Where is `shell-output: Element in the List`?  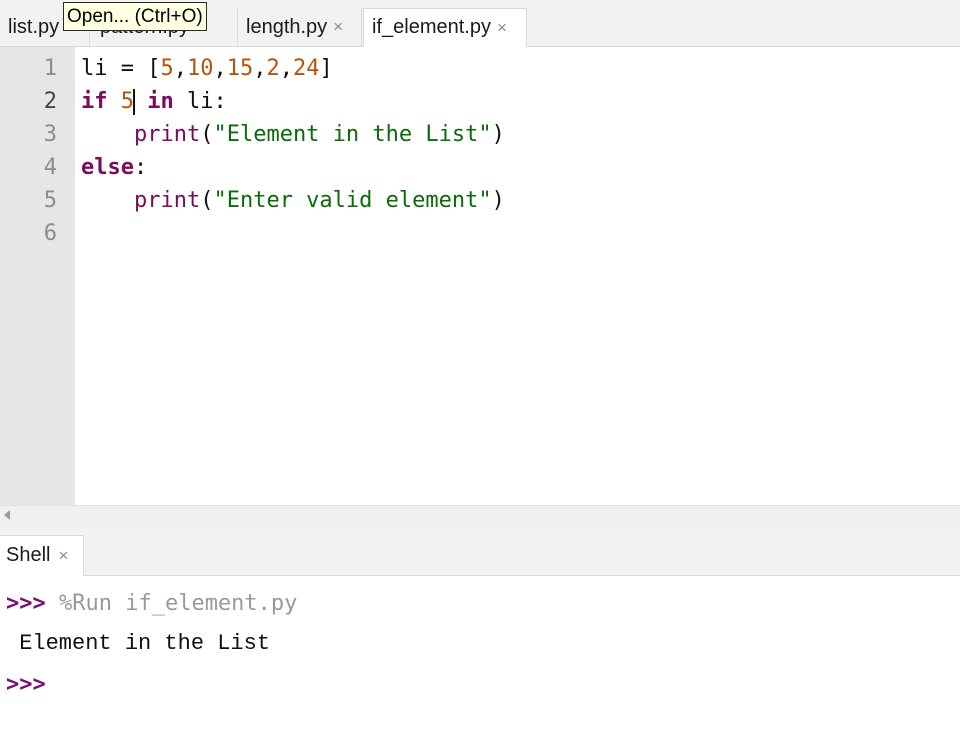 shell-output: Element in the List is located at coordinates (138, 643).